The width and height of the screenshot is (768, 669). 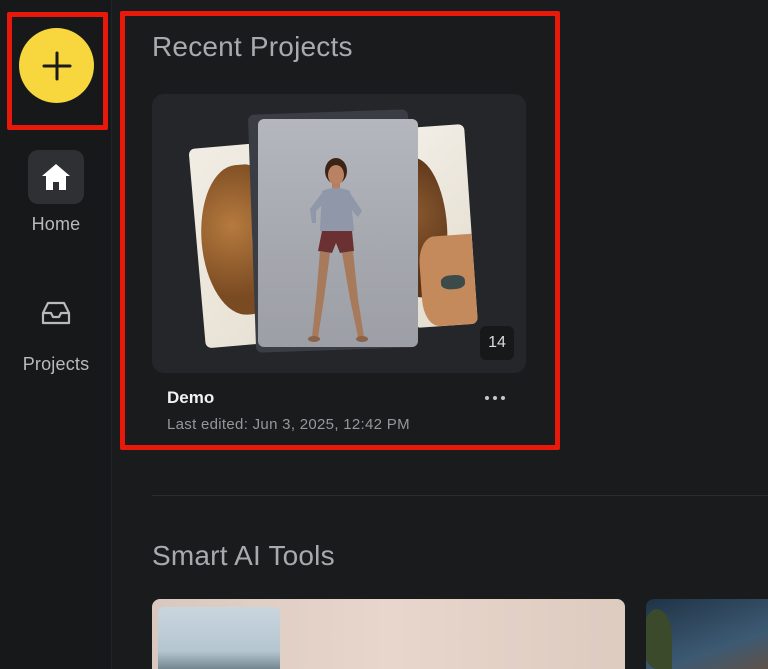 I want to click on sidebar-item-projects-icon-wrap, so click(x=56, y=313).